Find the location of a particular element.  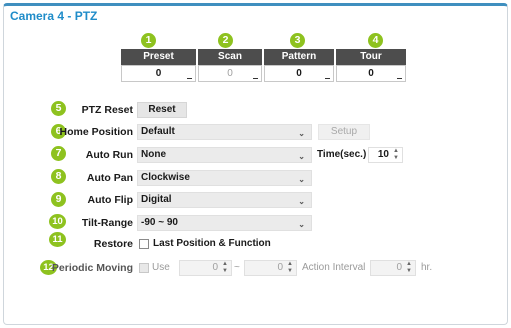

restore-label: Restore is located at coordinates (113, 244).